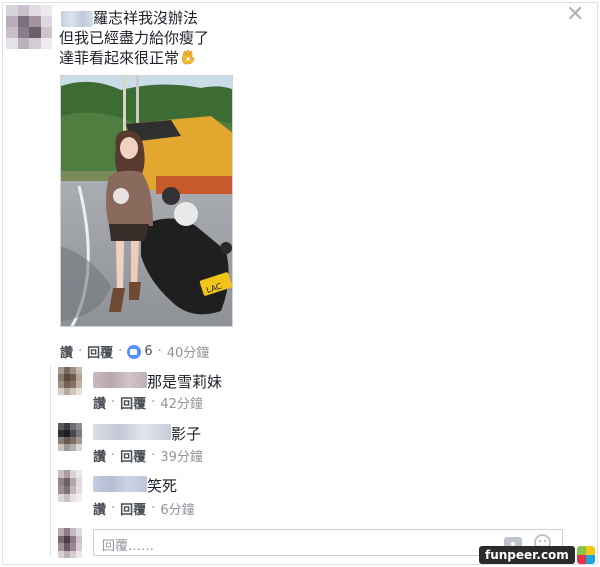  What do you see at coordinates (188, 57) in the screenshot?
I see `ok-hand-emoji-icon` at bounding box center [188, 57].